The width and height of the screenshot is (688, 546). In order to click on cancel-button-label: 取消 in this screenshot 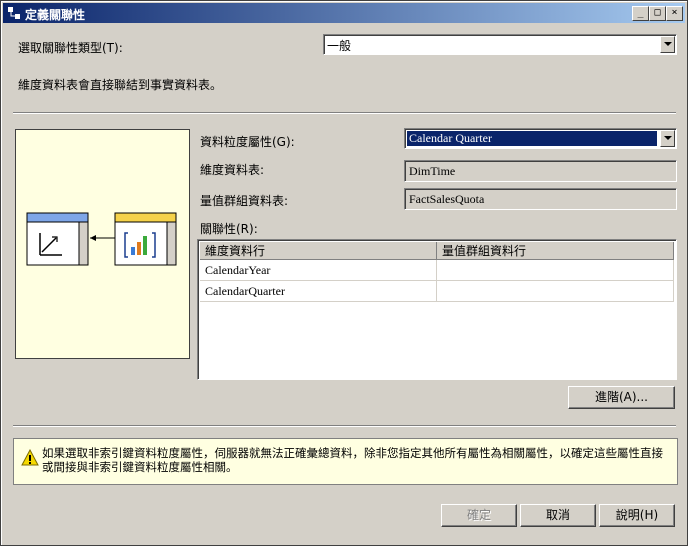, I will do `click(557, 515)`.